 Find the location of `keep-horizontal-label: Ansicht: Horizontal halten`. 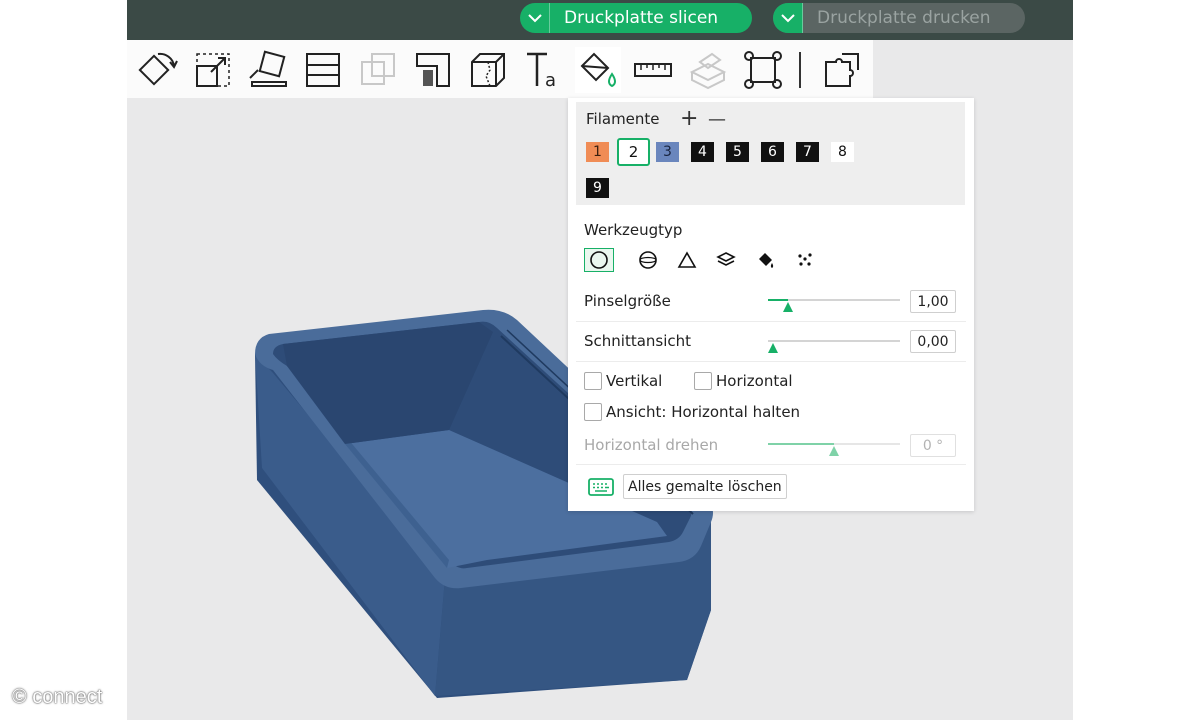

keep-horizontal-label: Ansicht: Horizontal halten is located at coordinates (703, 412).